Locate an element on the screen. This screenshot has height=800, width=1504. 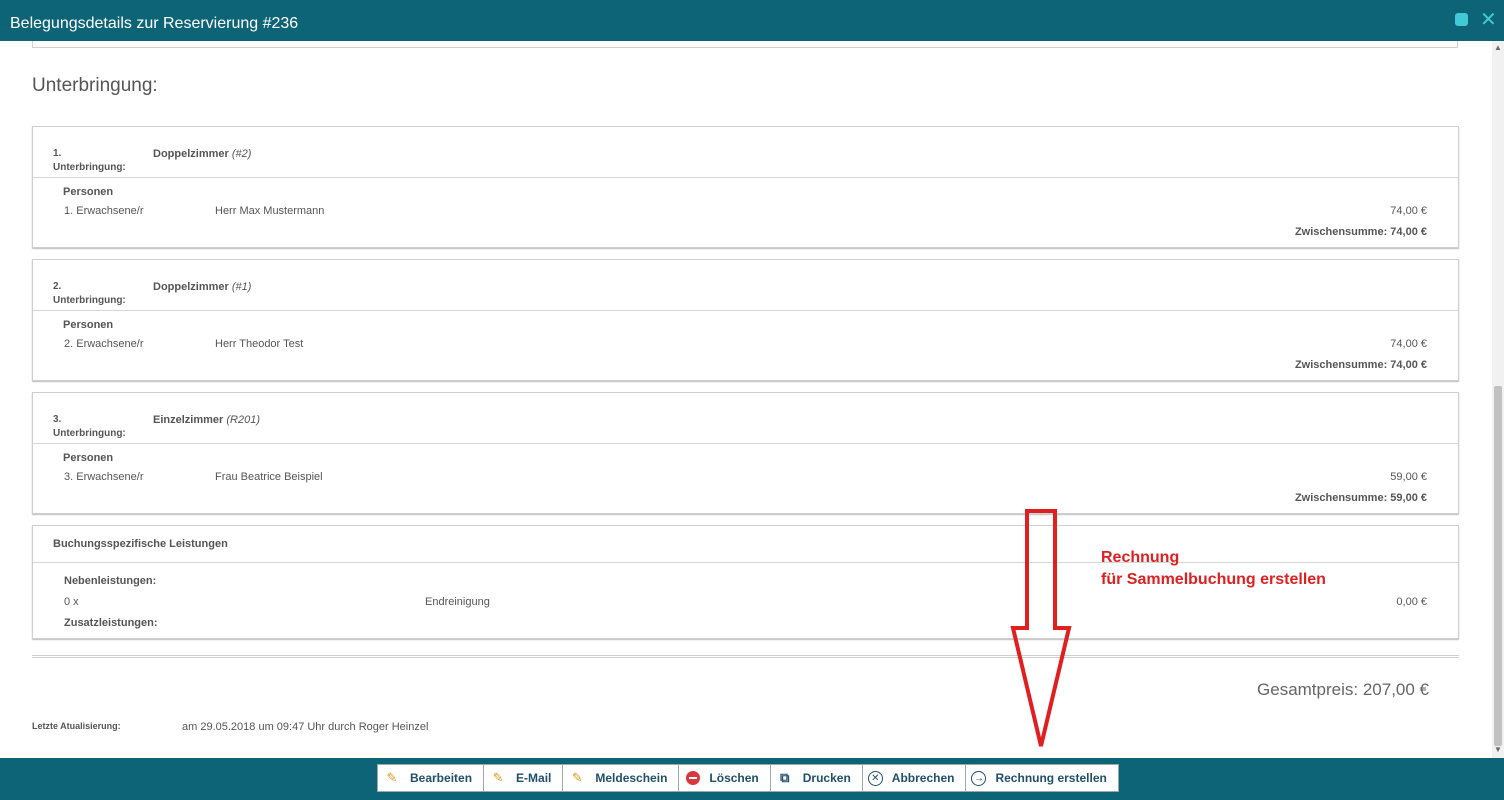
cancel-icon: ✕ is located at coordinates (875, 778).